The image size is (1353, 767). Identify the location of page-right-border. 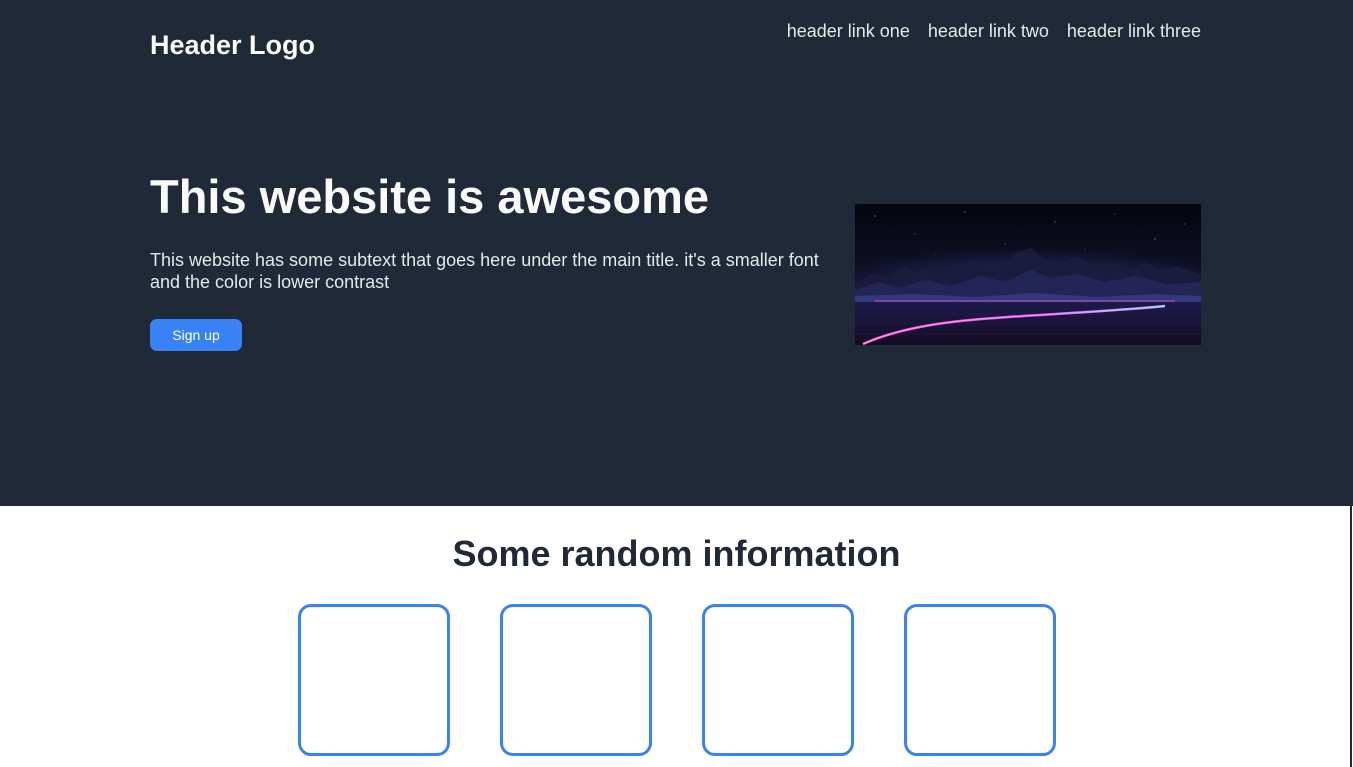
(1351, 636).